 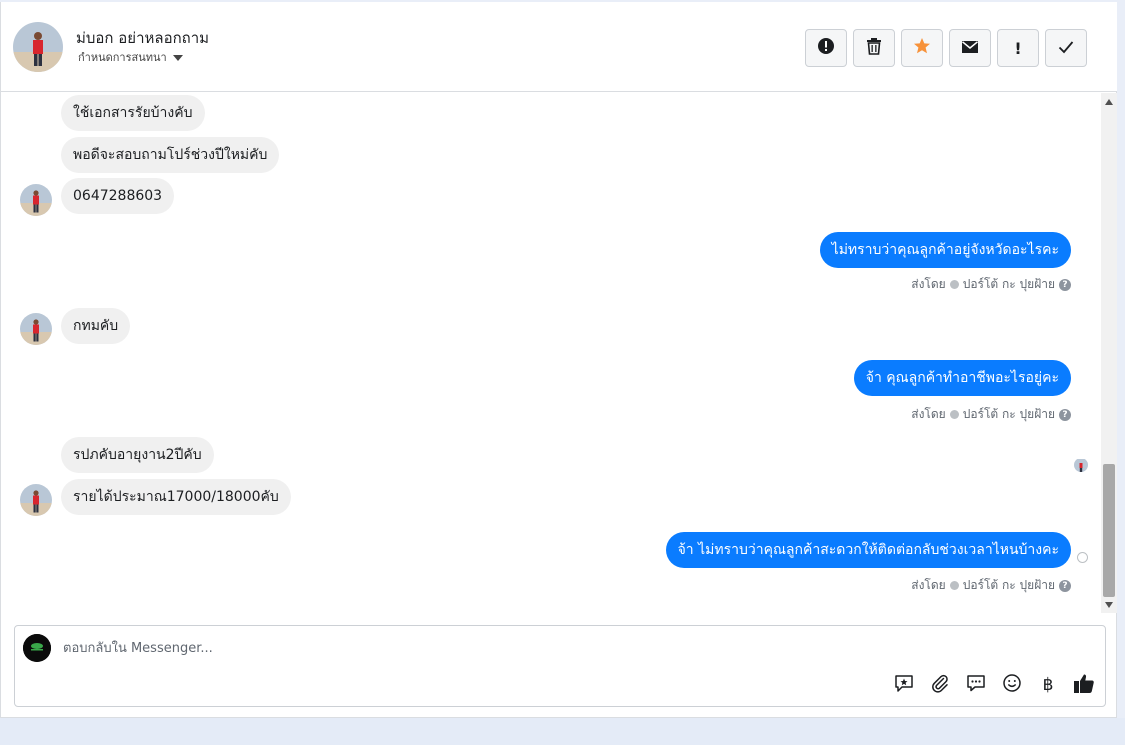 I want to click on star-icon, so click(x=922, y=48).